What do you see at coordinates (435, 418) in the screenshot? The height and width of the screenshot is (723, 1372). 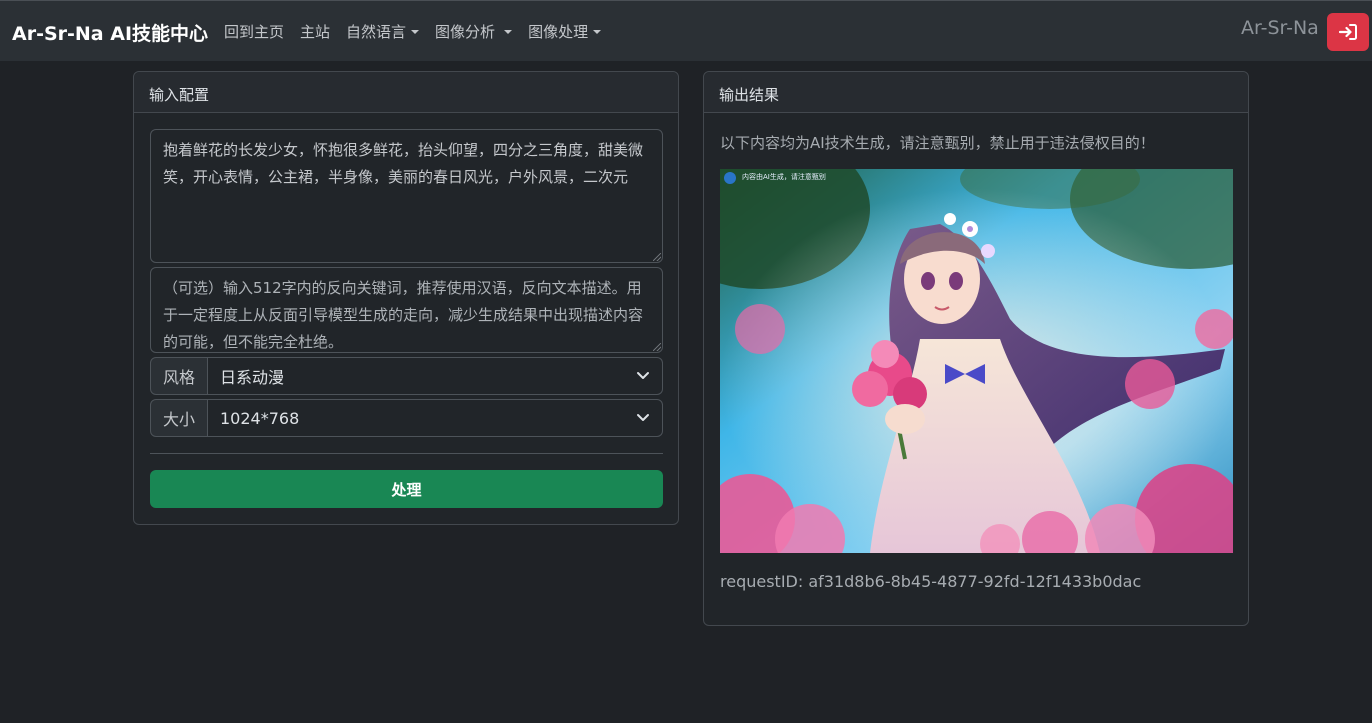 I see `size-select: 1024*768` at bounding box center [435, 418].